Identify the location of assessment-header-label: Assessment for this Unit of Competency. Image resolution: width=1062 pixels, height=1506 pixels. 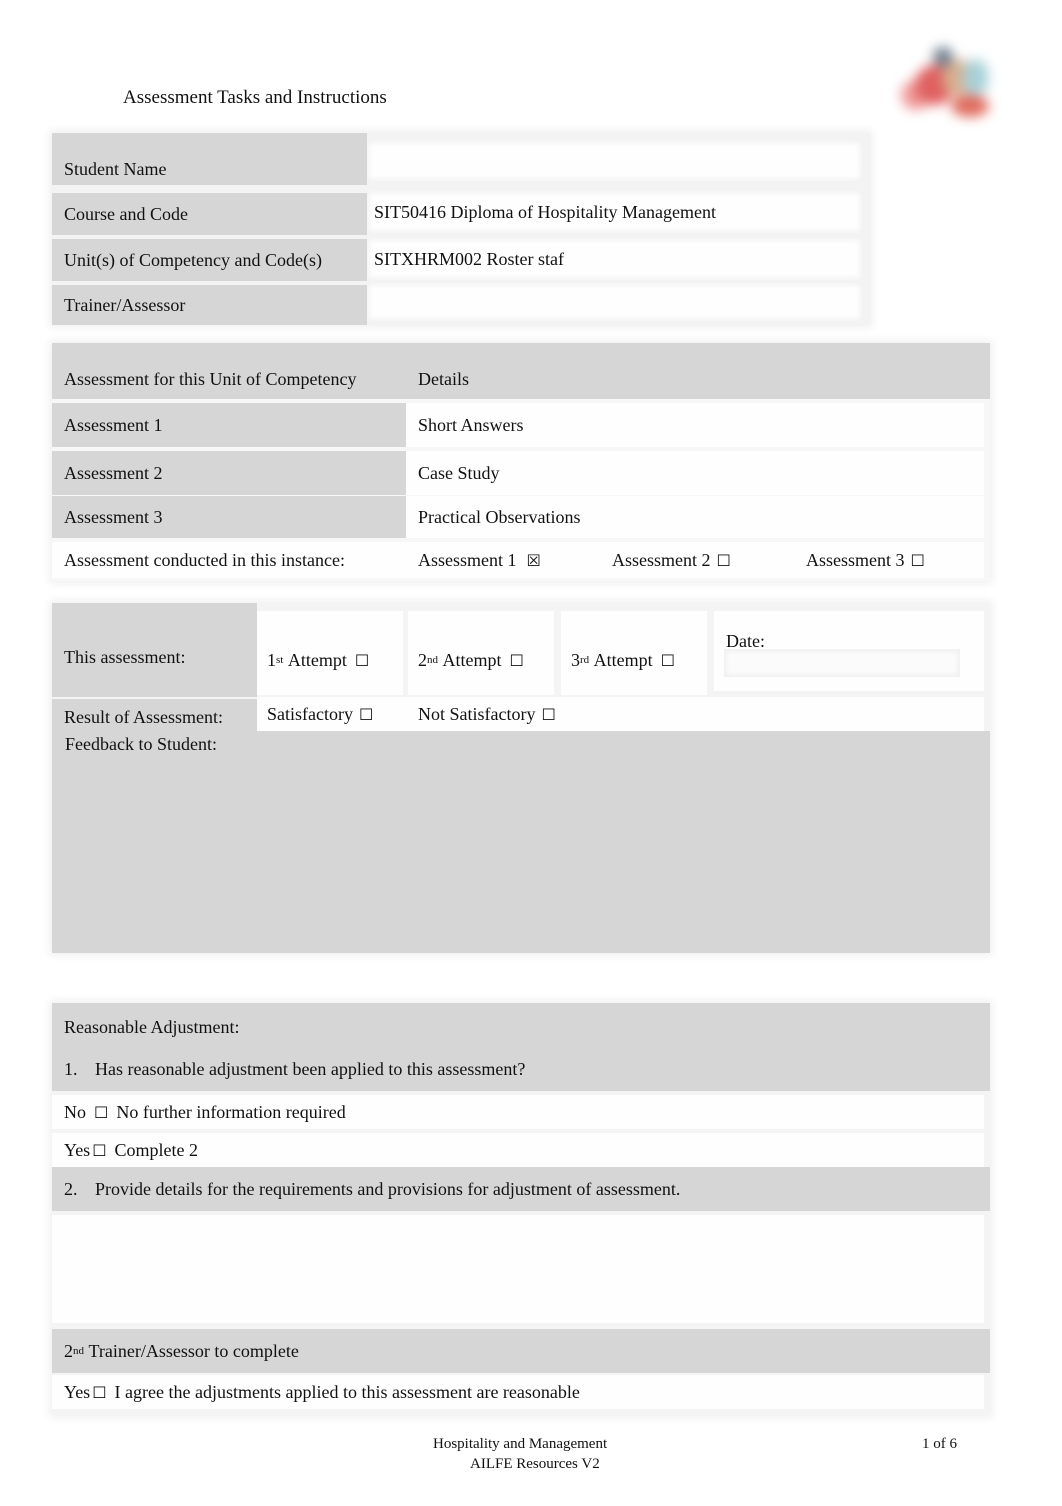
(210, 378).